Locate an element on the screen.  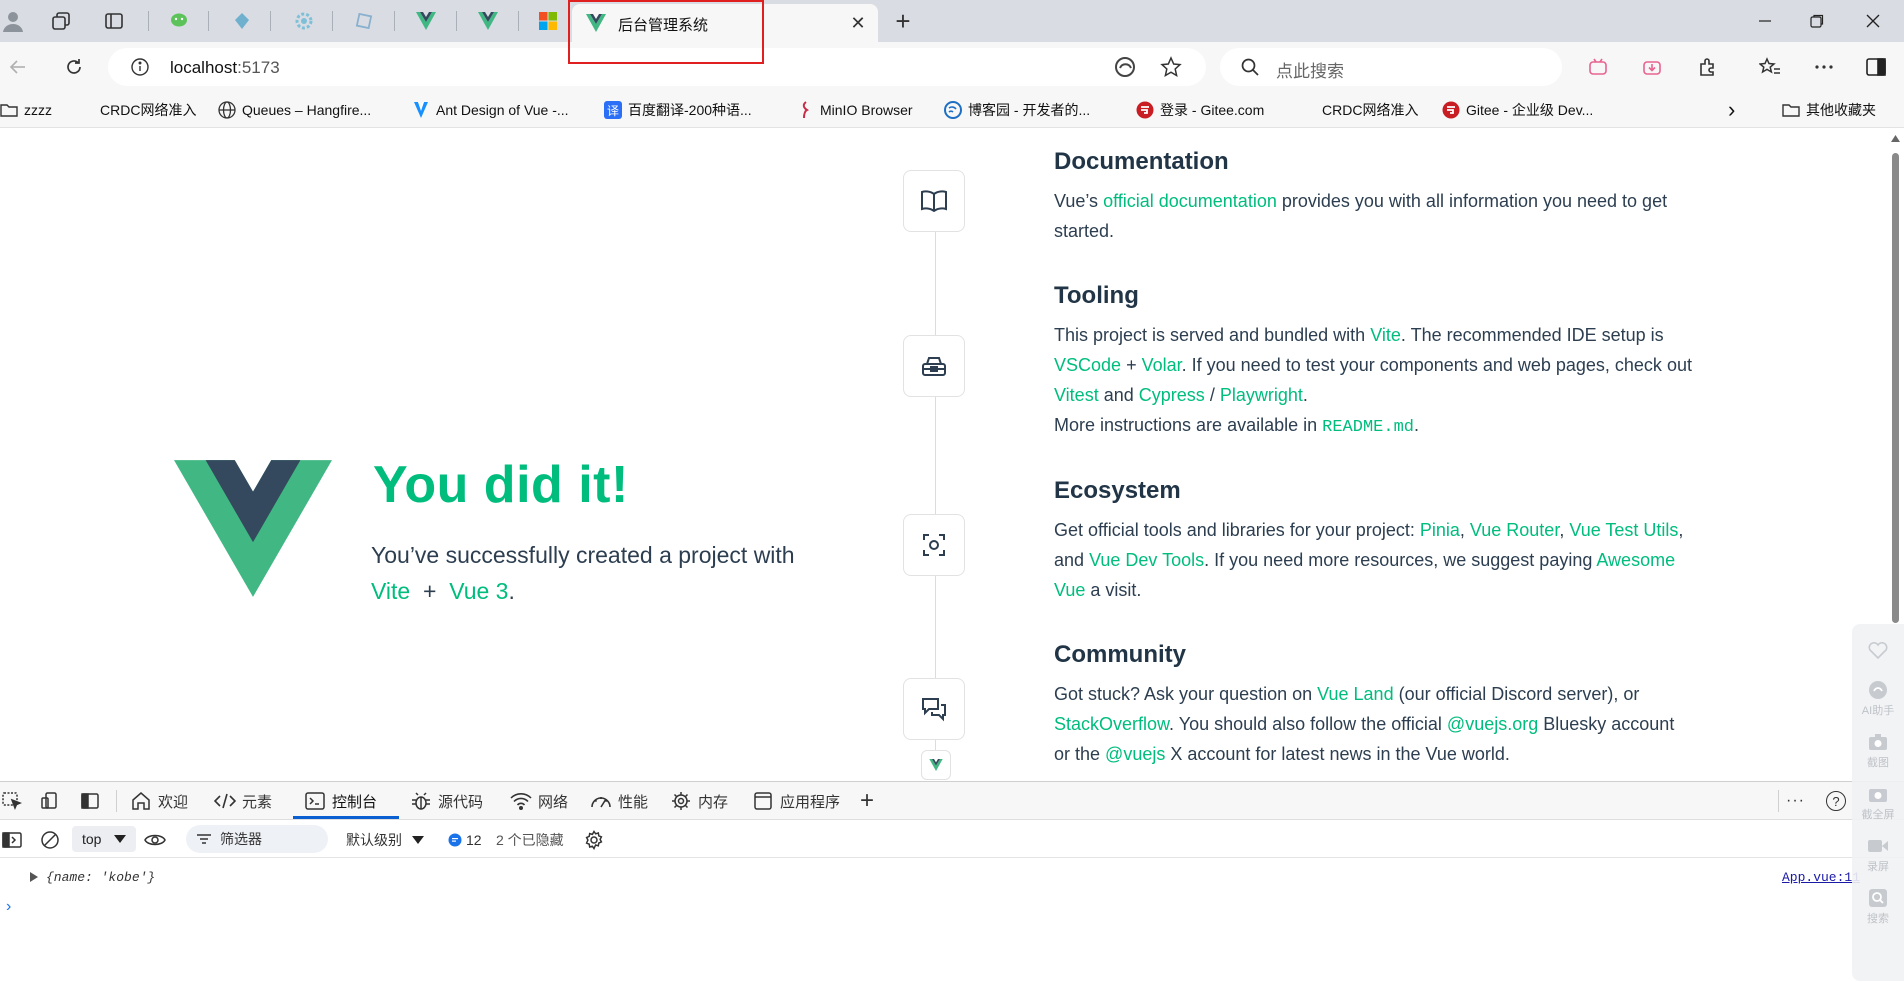
tab-network: 网络 is located at coordinates (539, 801).